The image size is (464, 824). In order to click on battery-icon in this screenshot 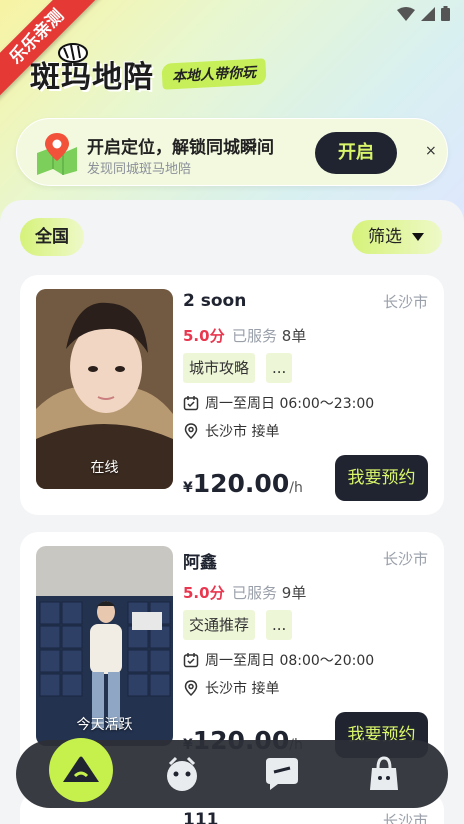, I will do `click(445, 13)`.